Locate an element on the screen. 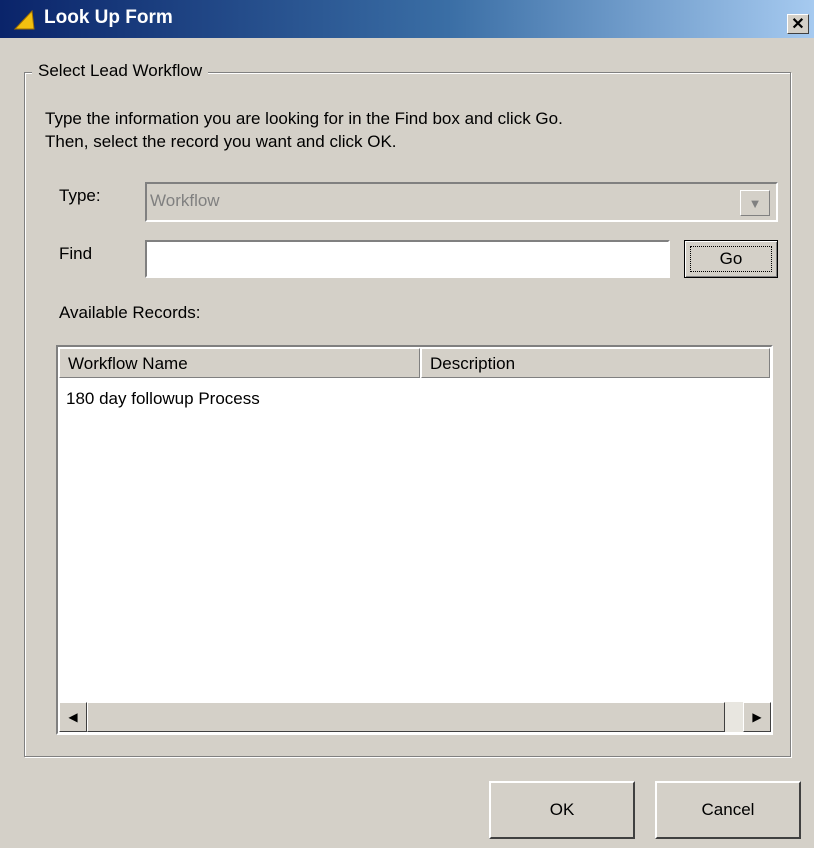 Image resolution: width=814 pixels, height=848 pixels. cancel-button-label: Cancel is located at coordinates (728, 809).